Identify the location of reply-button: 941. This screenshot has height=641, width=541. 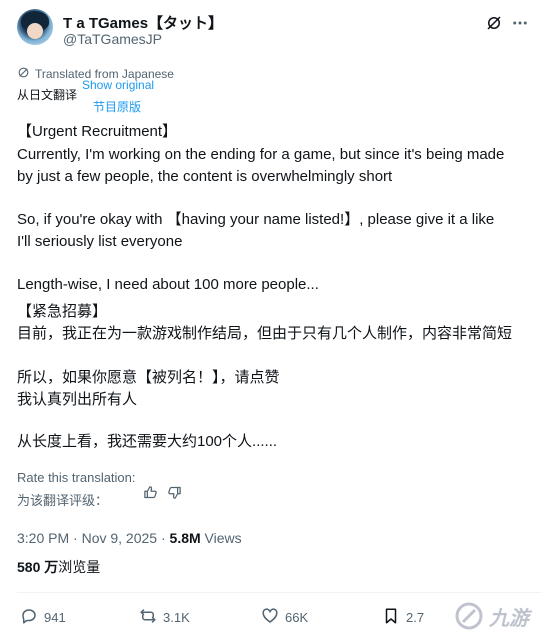
(43, 617).